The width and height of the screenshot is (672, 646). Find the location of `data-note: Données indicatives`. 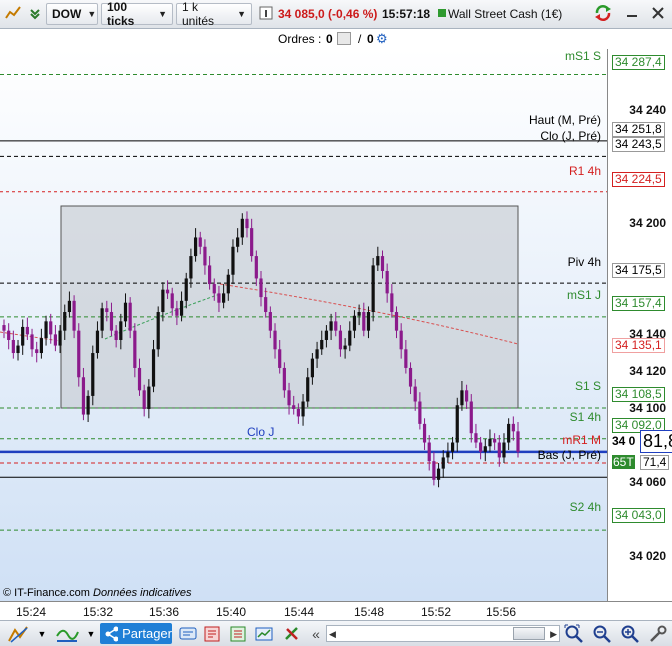

data-note: Données indicatives is located at coordinates (142, 593).